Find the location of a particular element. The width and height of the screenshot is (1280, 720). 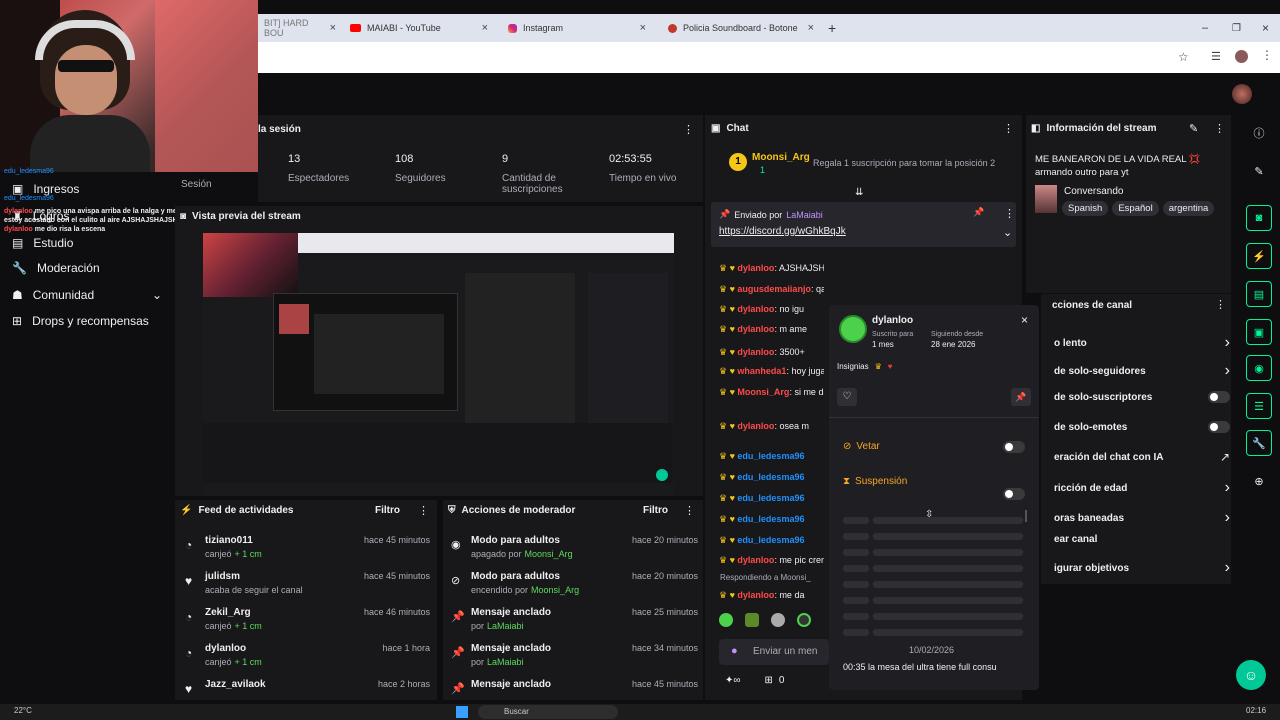

taskbar-search: Buscar is located at coordinates (548, 712).